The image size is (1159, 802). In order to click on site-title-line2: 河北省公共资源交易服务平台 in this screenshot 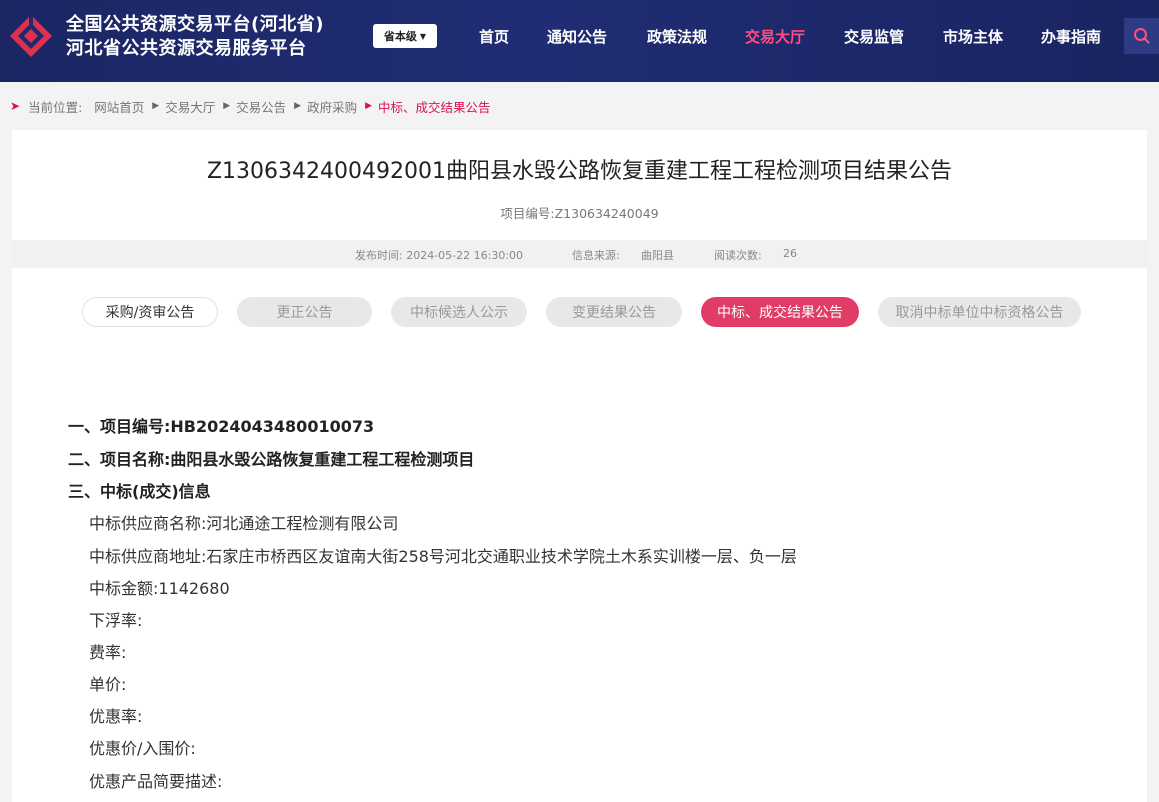, I will do `click(186, 48)`.